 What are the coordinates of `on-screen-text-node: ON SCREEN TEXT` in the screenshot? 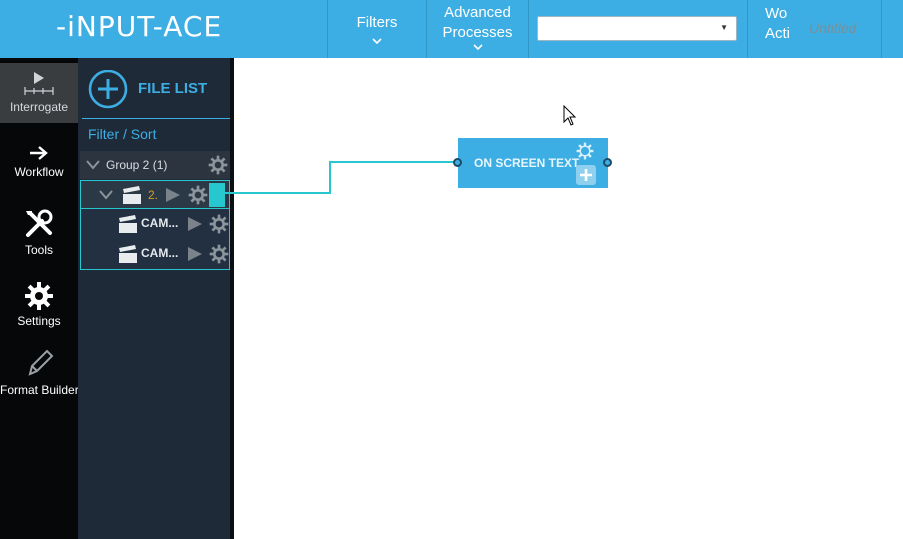 It's located at (533, 163).